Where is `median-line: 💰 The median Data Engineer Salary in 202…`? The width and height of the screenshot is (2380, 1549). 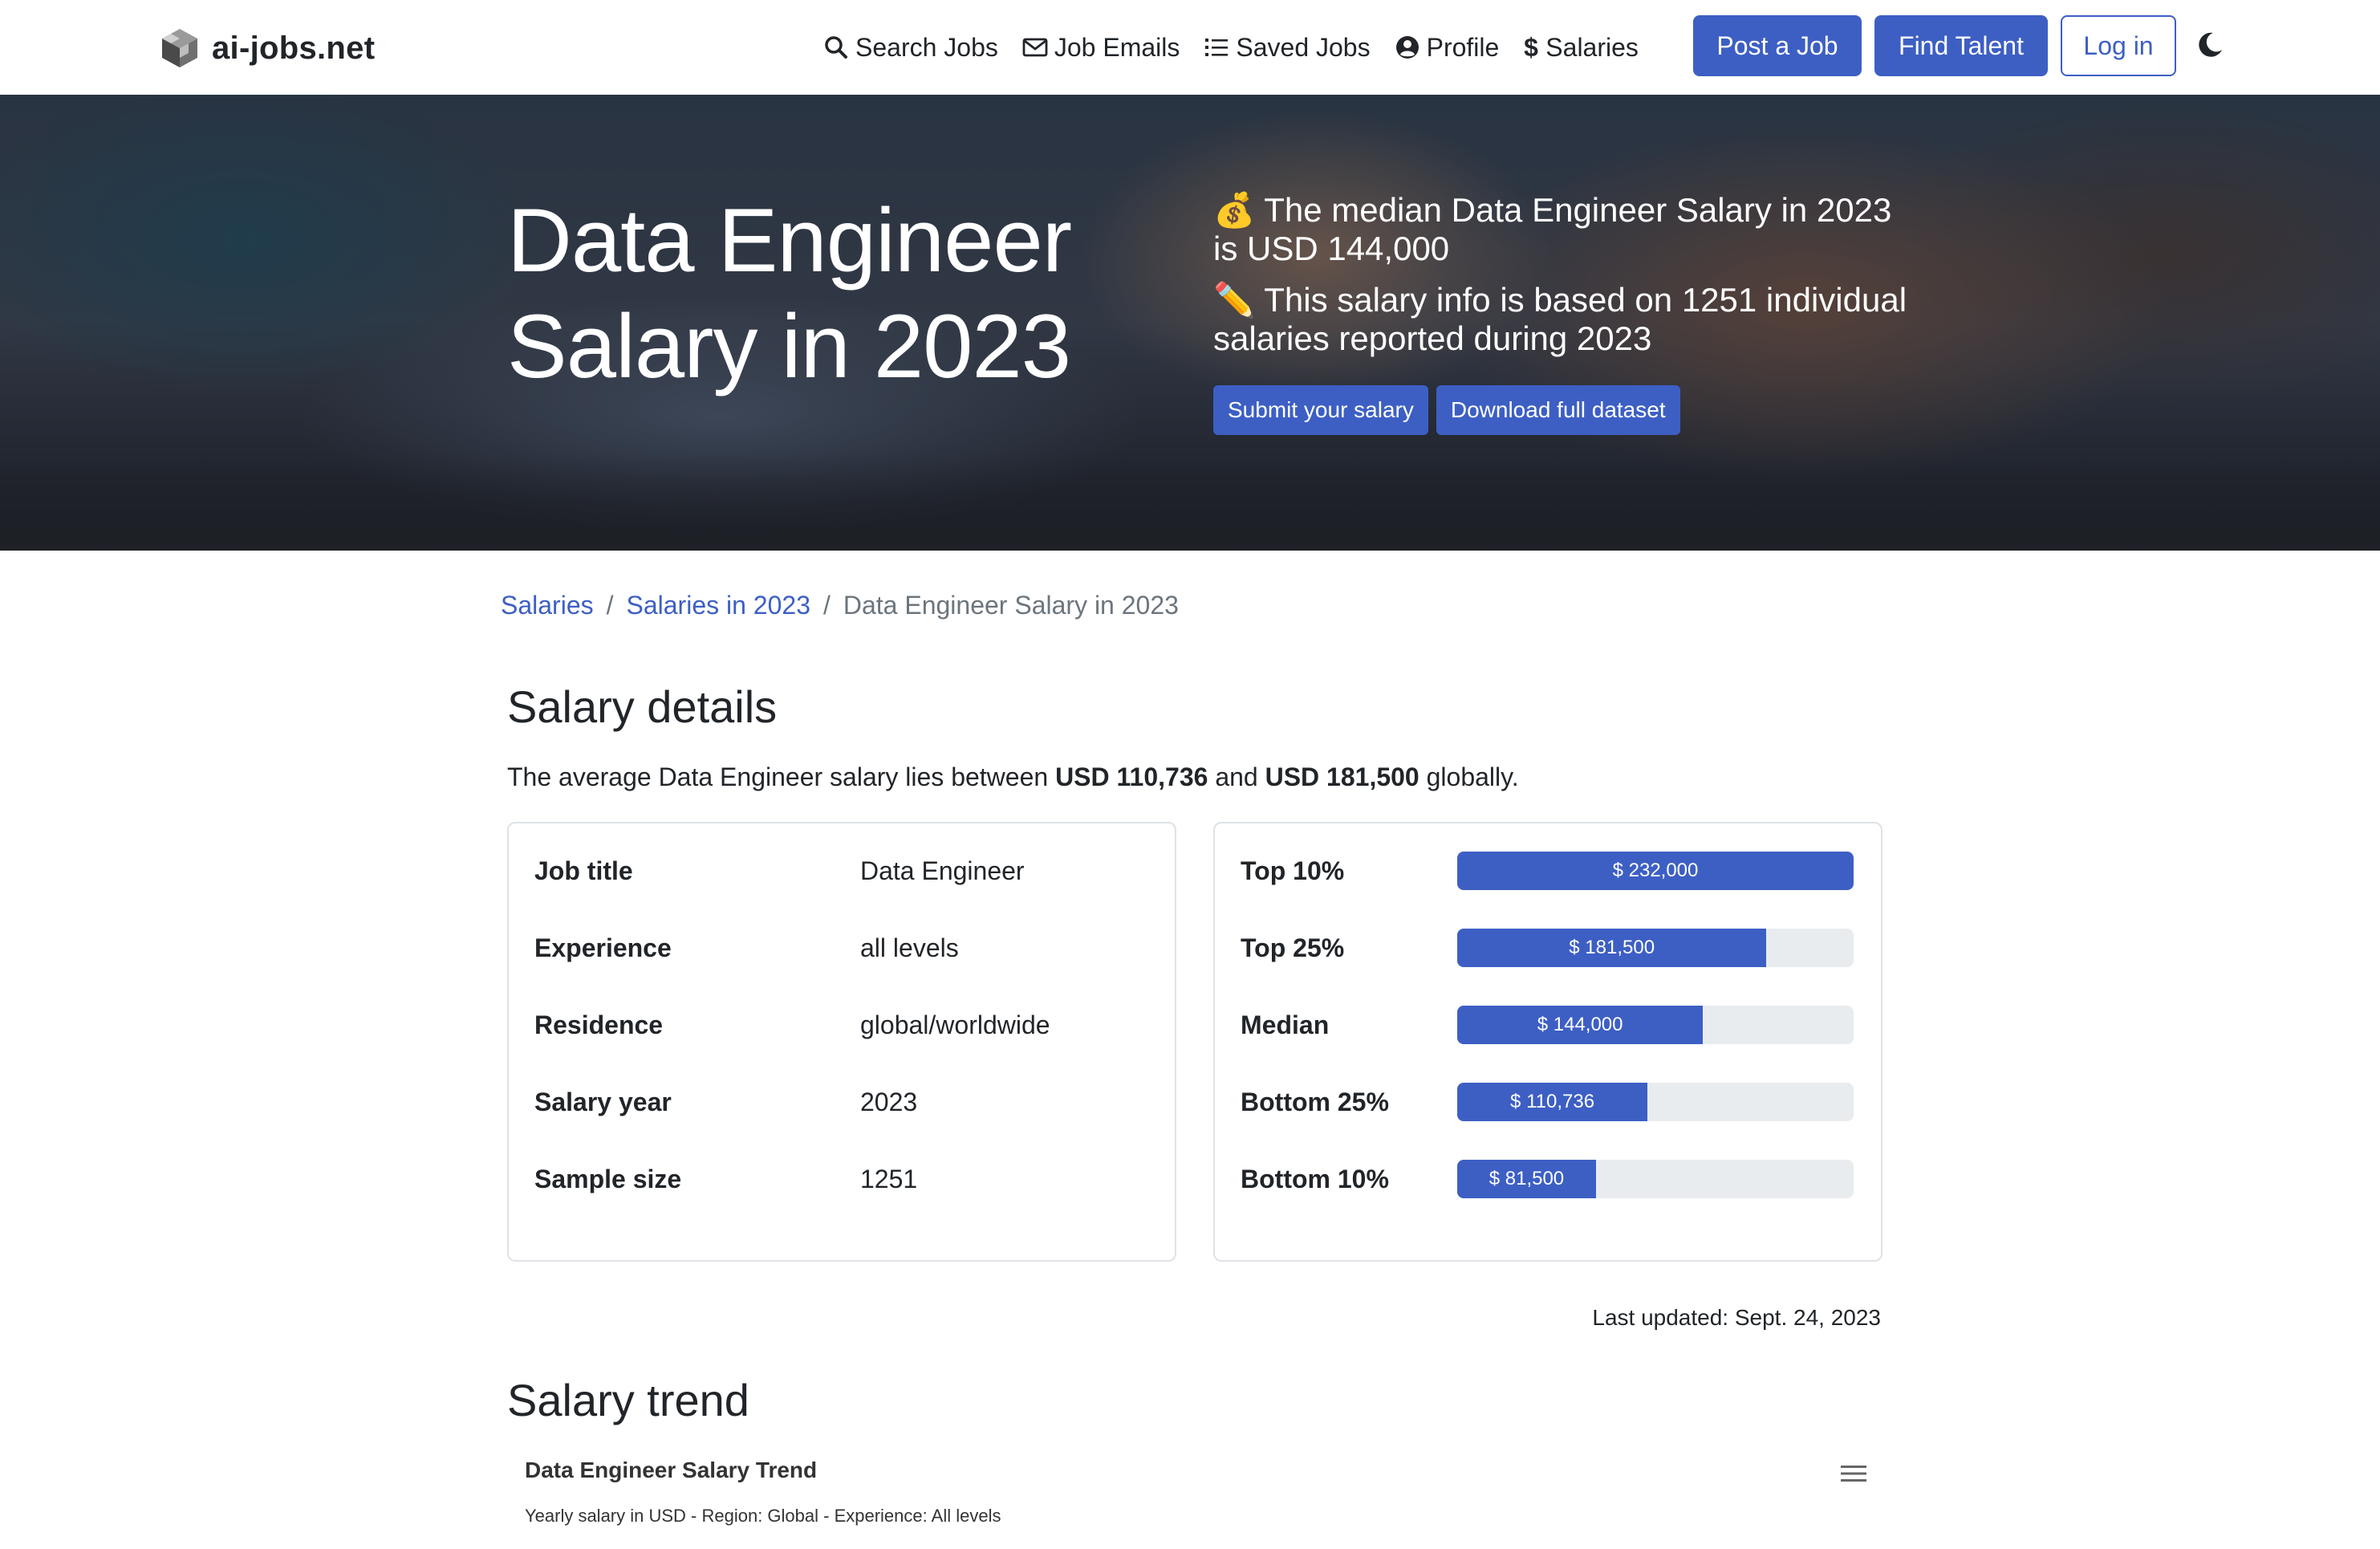 median-line: 💰 The median Data Engineer Salary in 202… is located at coordinates (1566, 229).